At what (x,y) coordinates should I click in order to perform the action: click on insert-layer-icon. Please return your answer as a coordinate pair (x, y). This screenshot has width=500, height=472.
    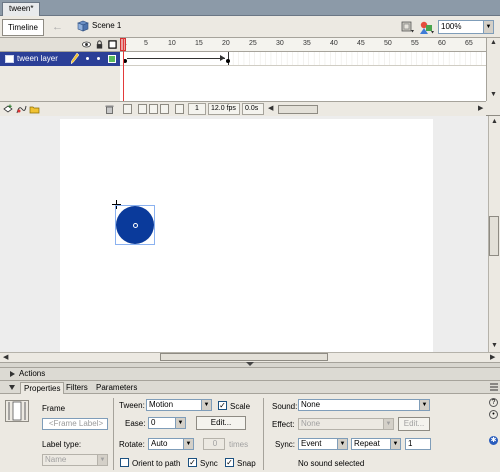
    Looking at the image, I should click on (8, 109).